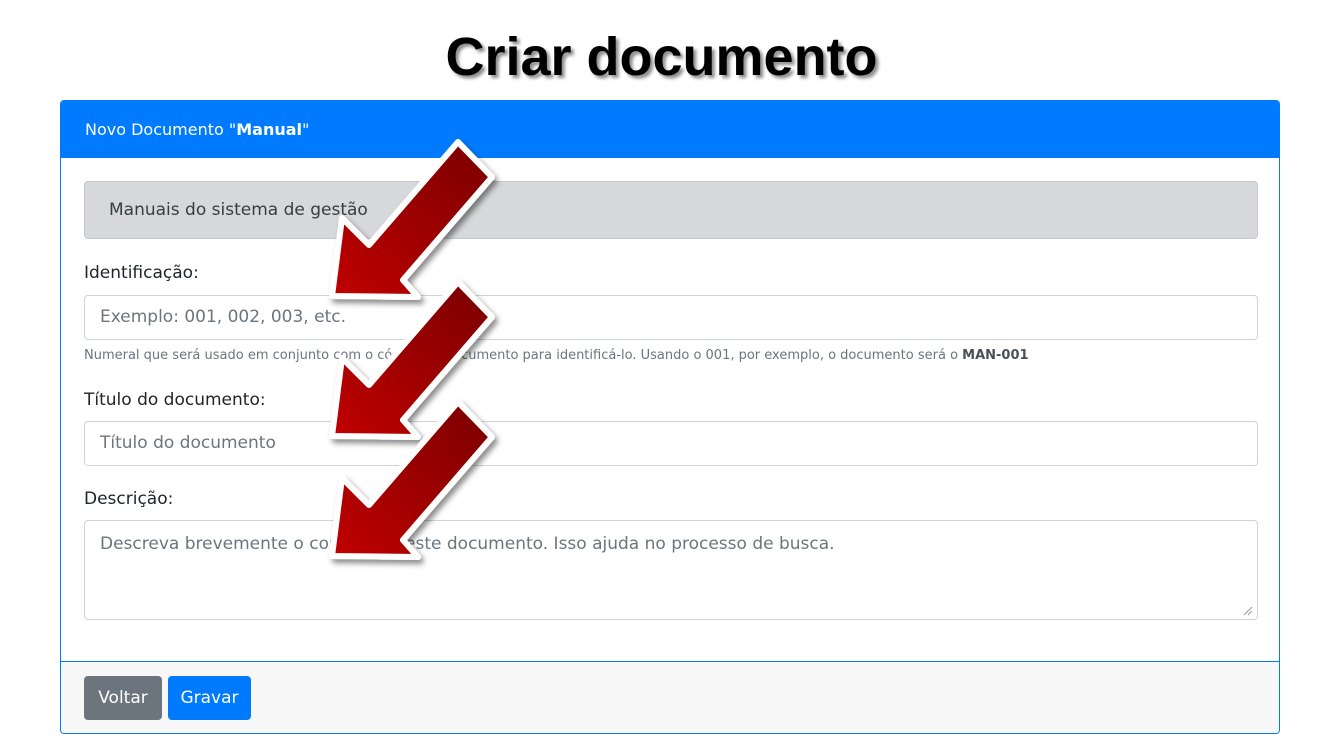  What do you see at coordinates (412, 349) in the screenshot?
I see `annotation-arrows` at bounding box center [412, 349].